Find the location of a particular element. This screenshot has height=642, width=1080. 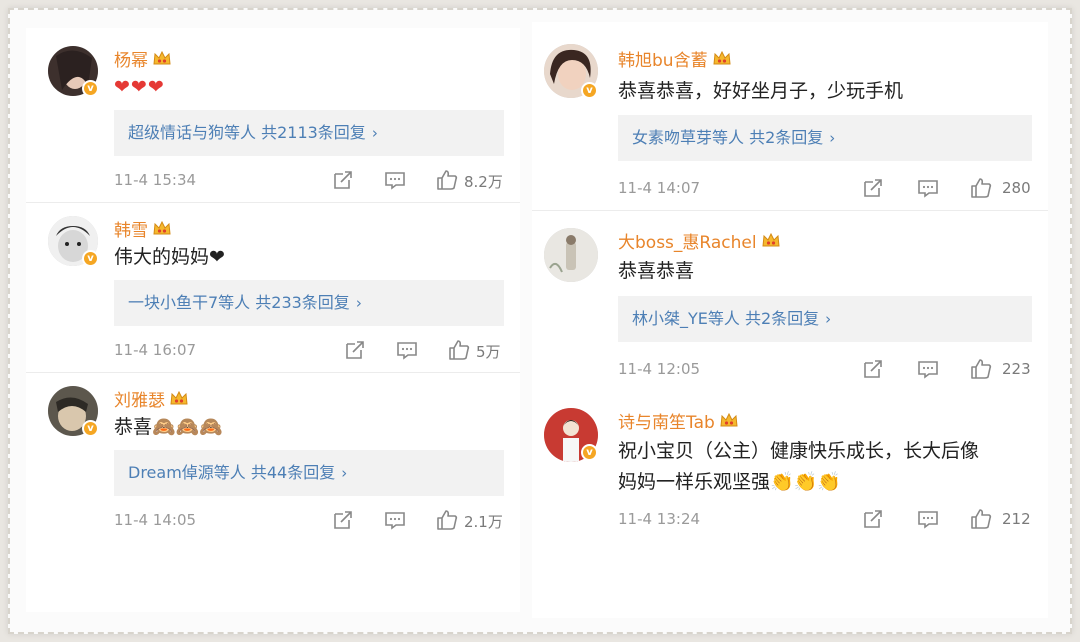

comment-timestamp: 11-4 15:34 is located at coordinates (155, 180).